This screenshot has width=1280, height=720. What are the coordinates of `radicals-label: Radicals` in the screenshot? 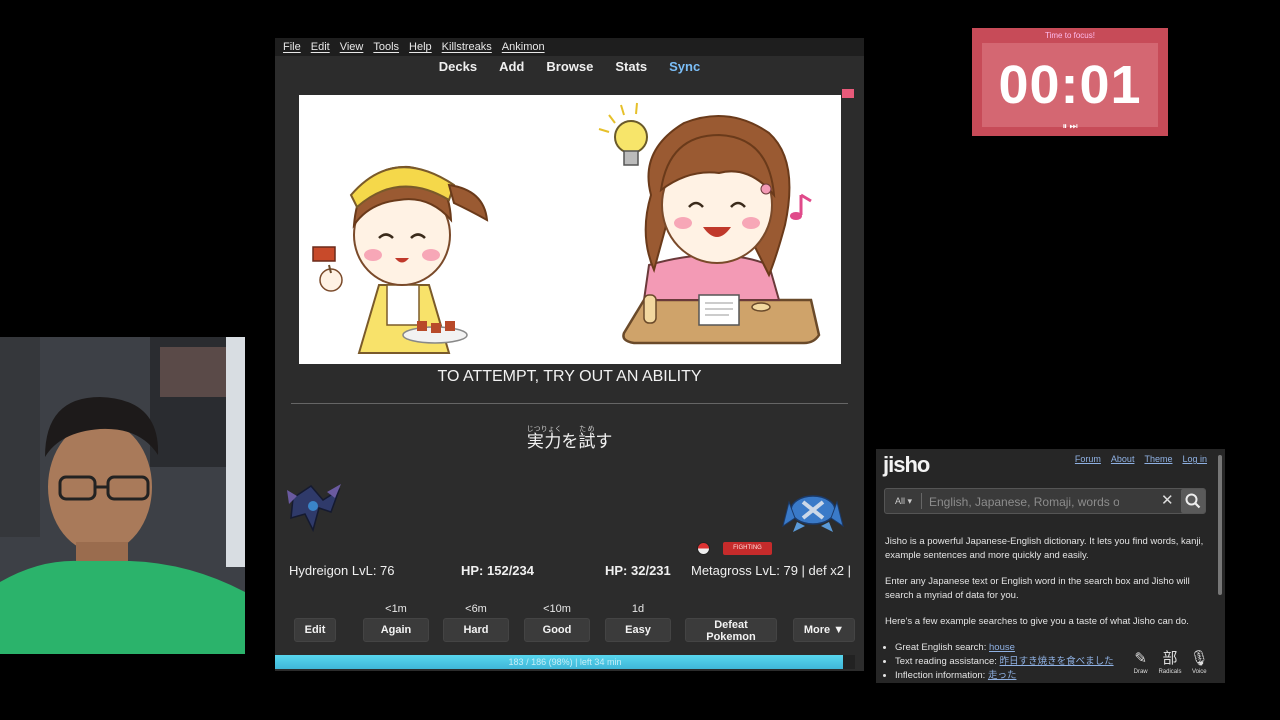 It's located at (1170, 672).